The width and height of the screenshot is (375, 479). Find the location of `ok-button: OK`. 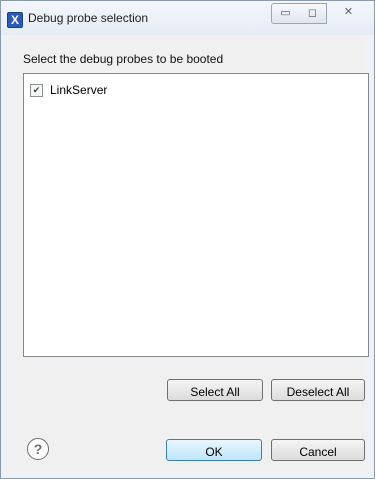

ok-button: OK is located at coordinates (214, 450).